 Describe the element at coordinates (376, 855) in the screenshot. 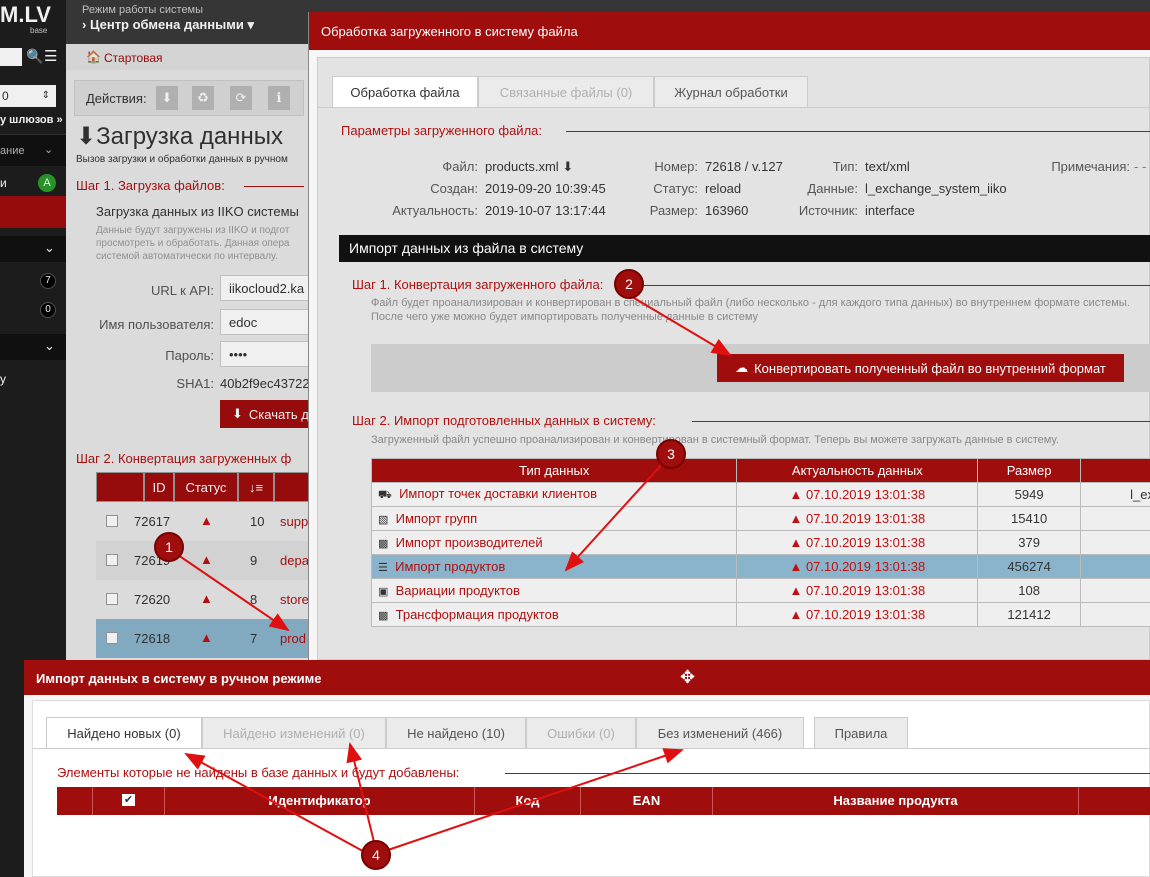

I see `annotation-marker-4: 4` at that location.